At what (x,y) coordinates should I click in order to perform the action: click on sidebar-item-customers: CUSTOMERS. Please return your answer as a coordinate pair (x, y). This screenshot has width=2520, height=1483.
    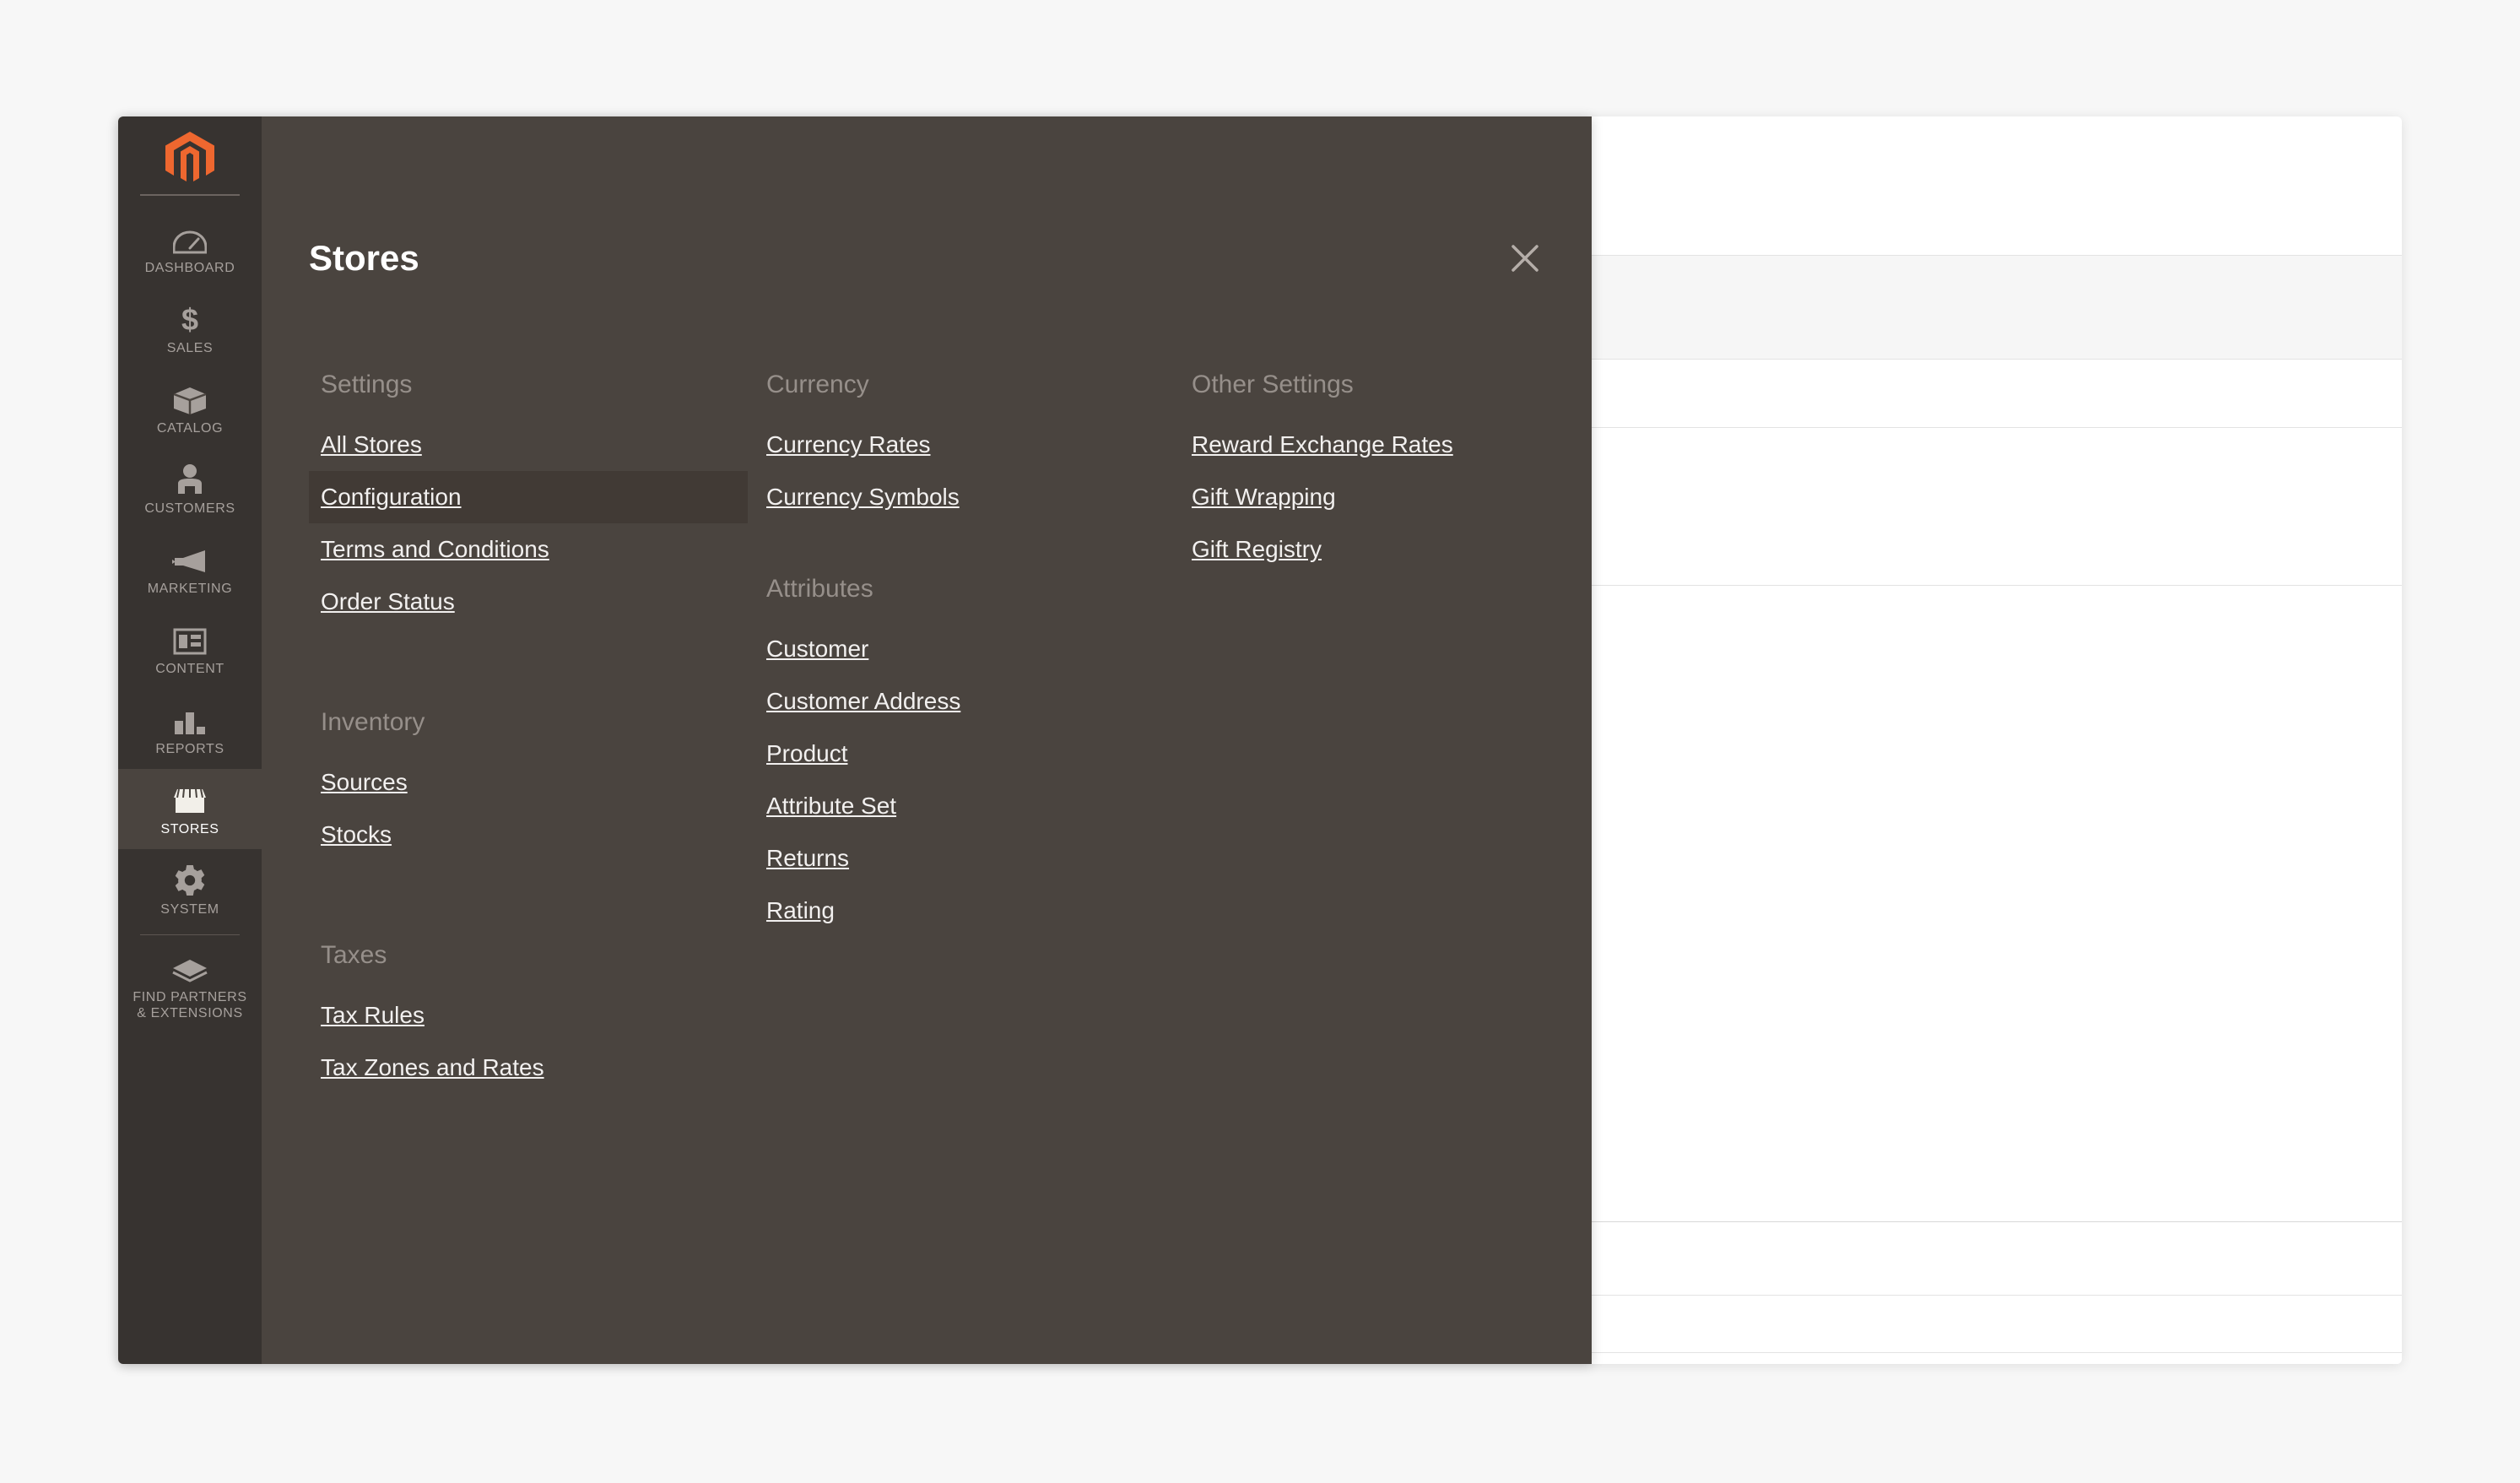
    Looking at the image, I should click on (190, 488).